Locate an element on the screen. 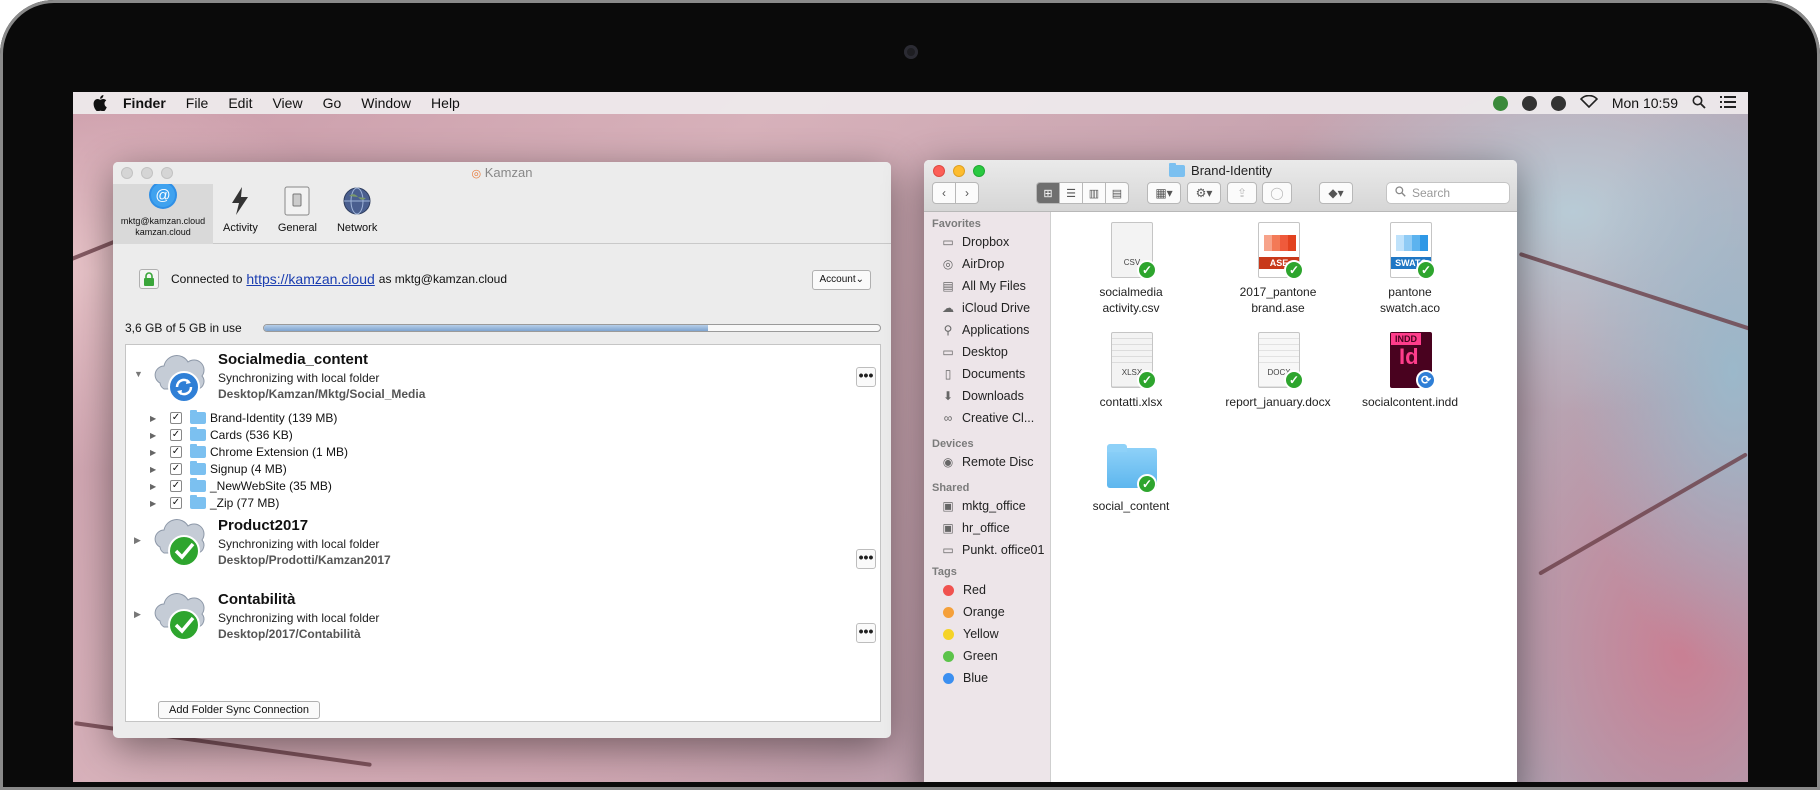 The height and width of the screenshot is (790, 1820). subfolder-row: ▶ ✓ _NewWebSite (35 MB) is located at coordinates (241, 486).